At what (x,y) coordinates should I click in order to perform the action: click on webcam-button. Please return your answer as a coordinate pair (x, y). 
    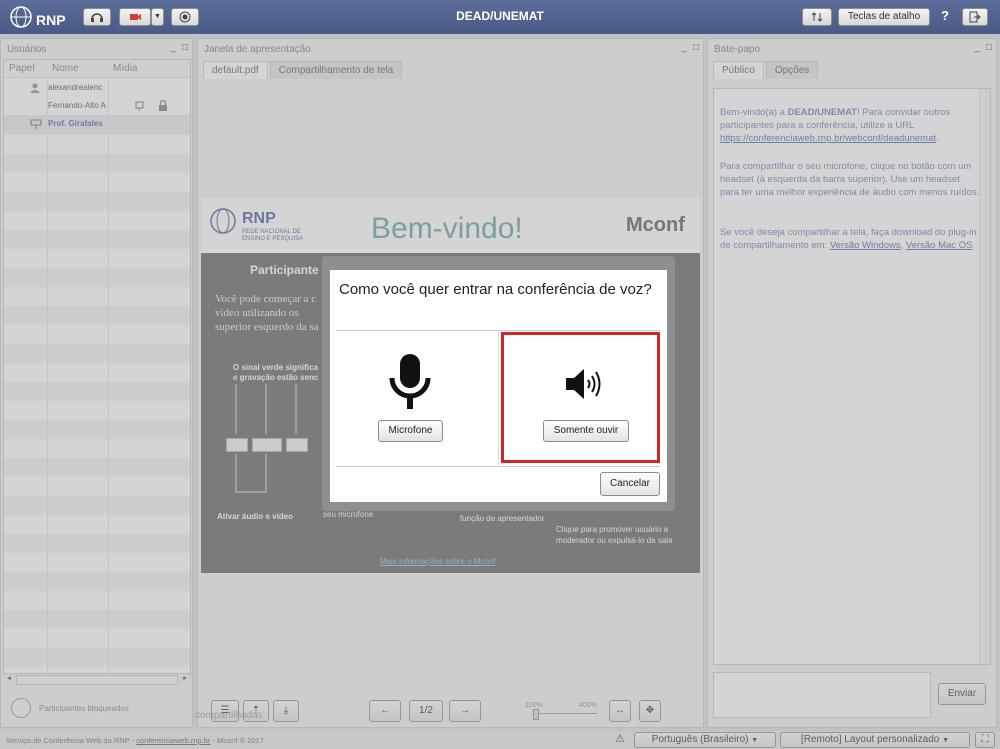
    Looking at the image, I should click on (135, 17).